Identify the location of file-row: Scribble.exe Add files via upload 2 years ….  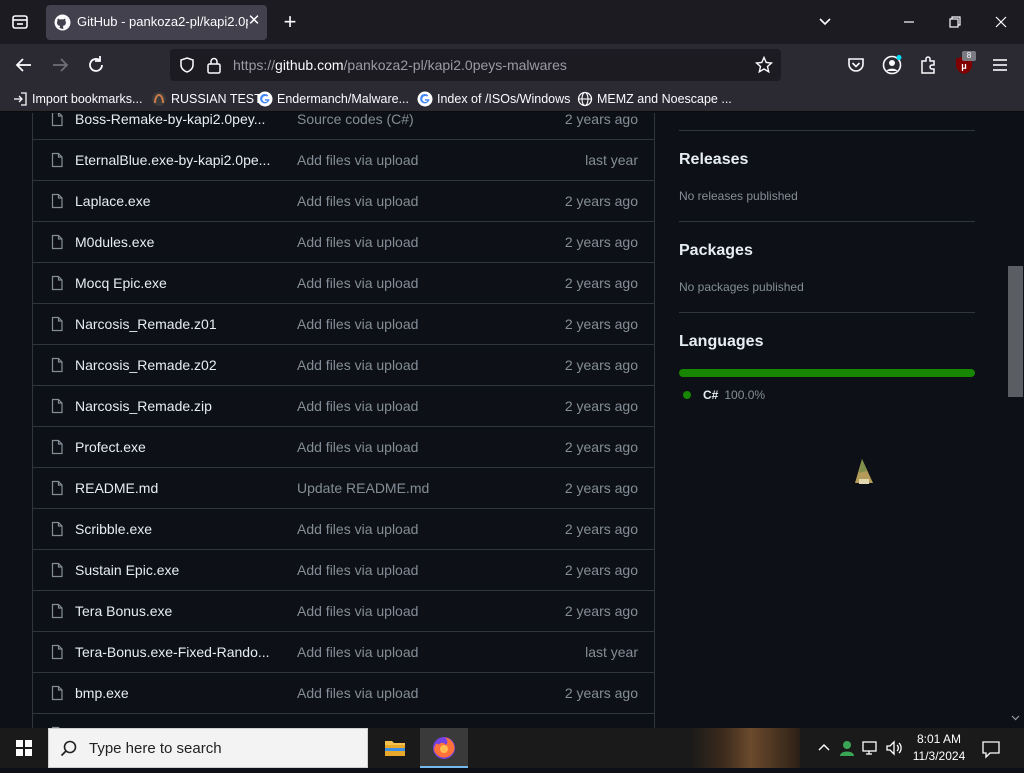
(343, 529).